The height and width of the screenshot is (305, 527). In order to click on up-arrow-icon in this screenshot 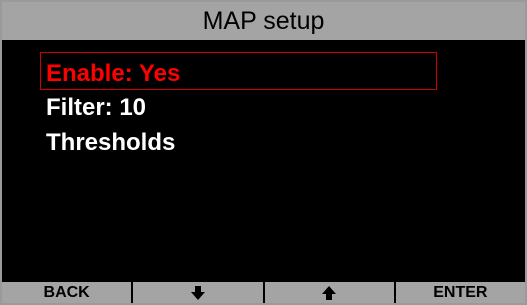, I will do `click(329, 292)`.